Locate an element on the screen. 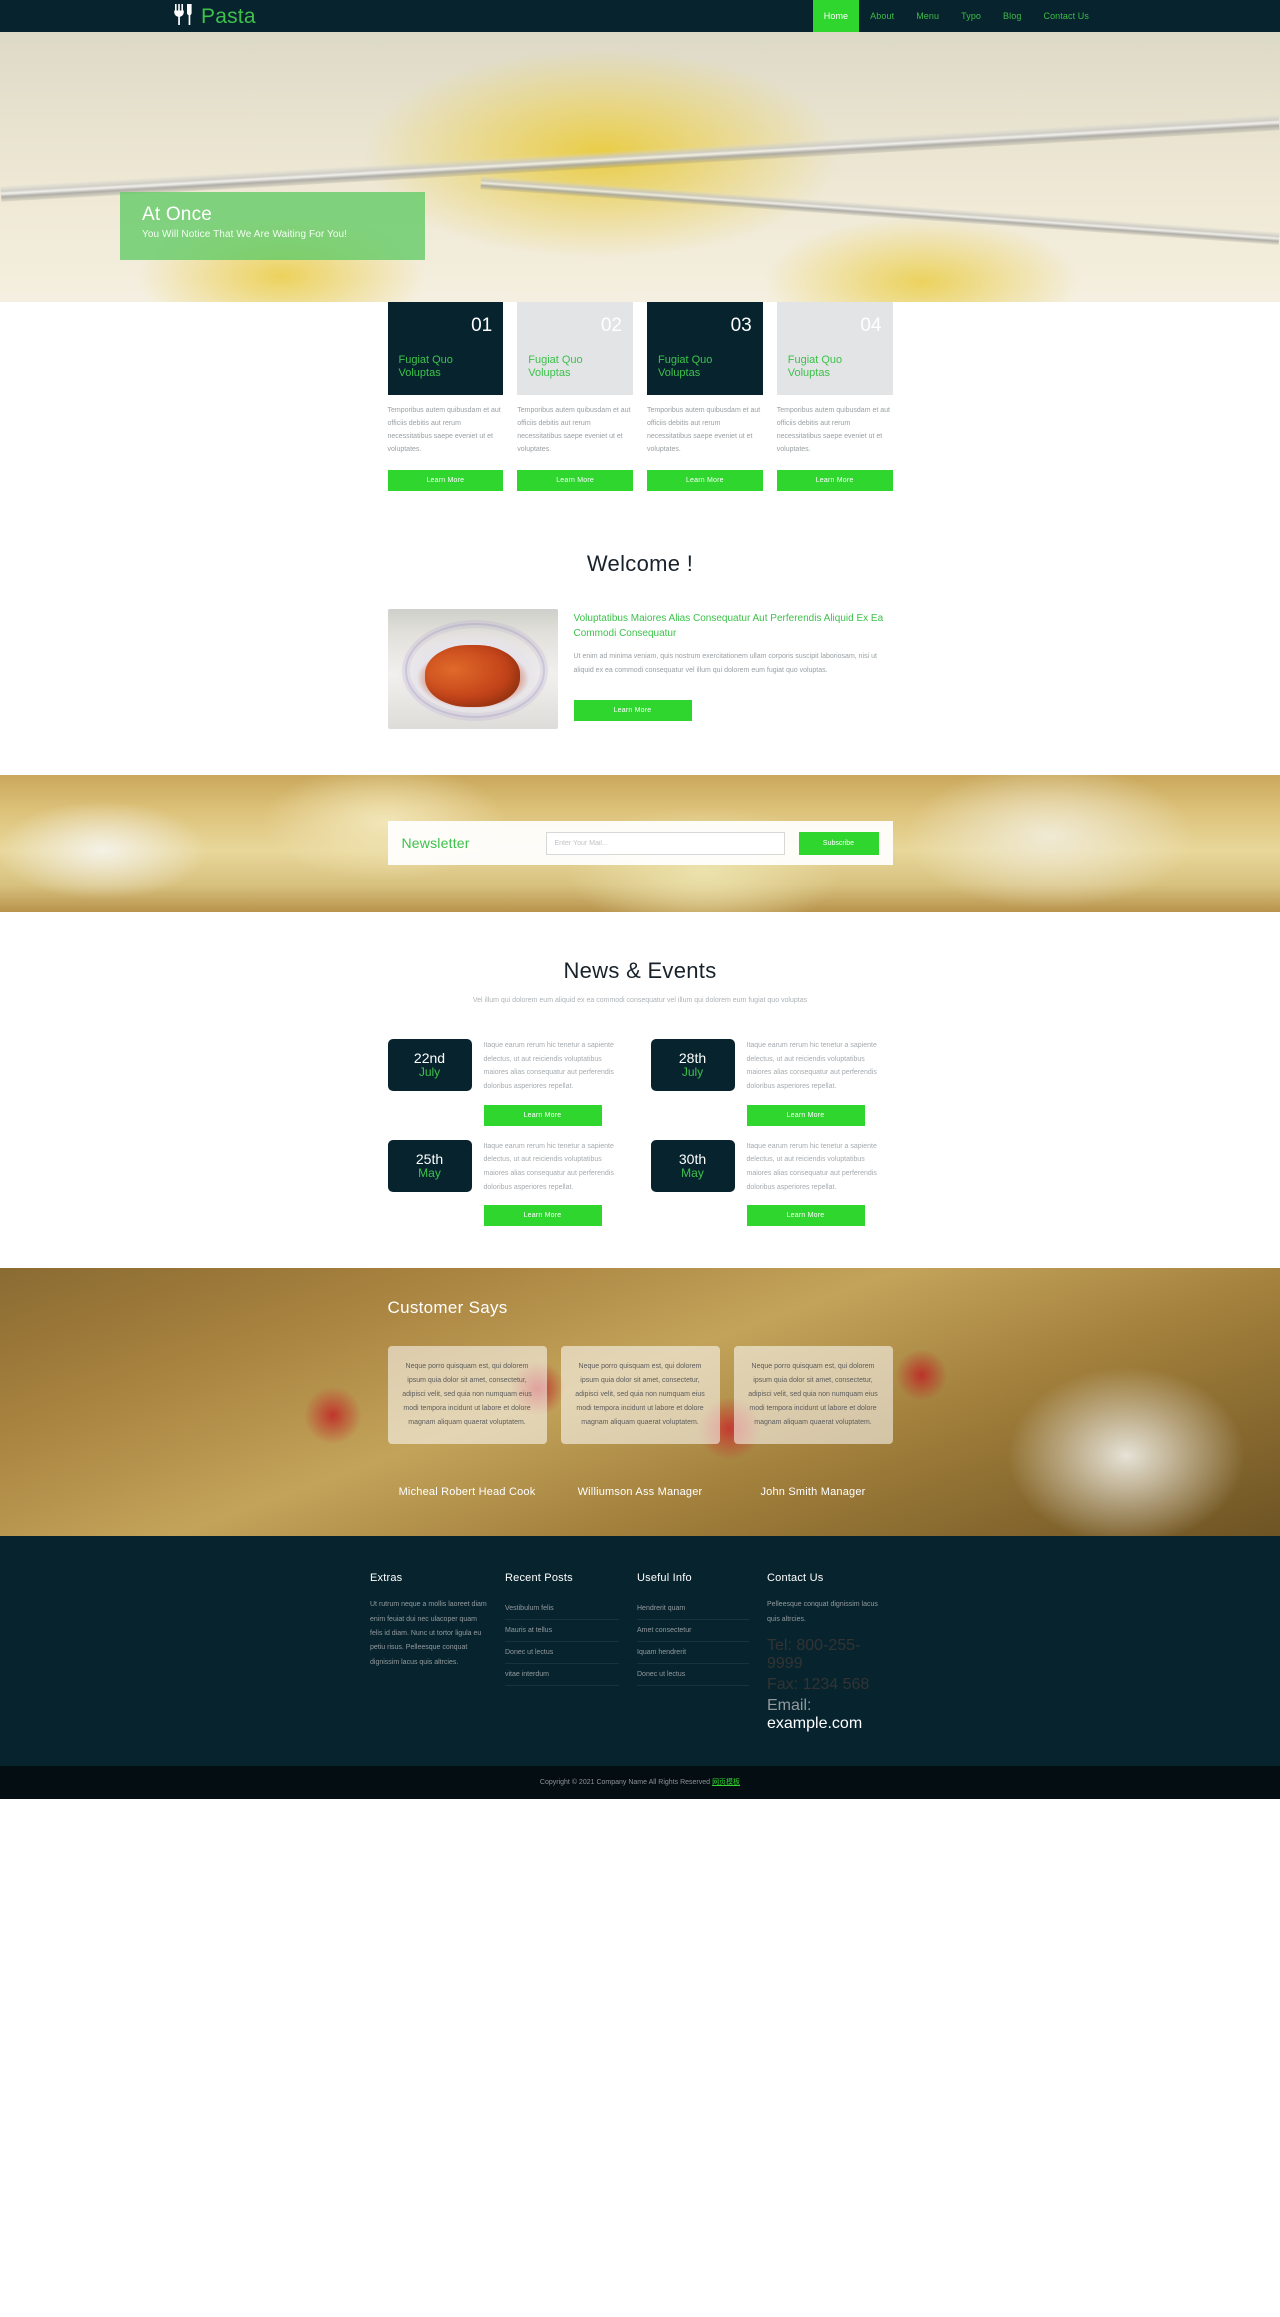 The image size is (1280, 2317). site-logo: Pasta is located at coordinates (214, 16).